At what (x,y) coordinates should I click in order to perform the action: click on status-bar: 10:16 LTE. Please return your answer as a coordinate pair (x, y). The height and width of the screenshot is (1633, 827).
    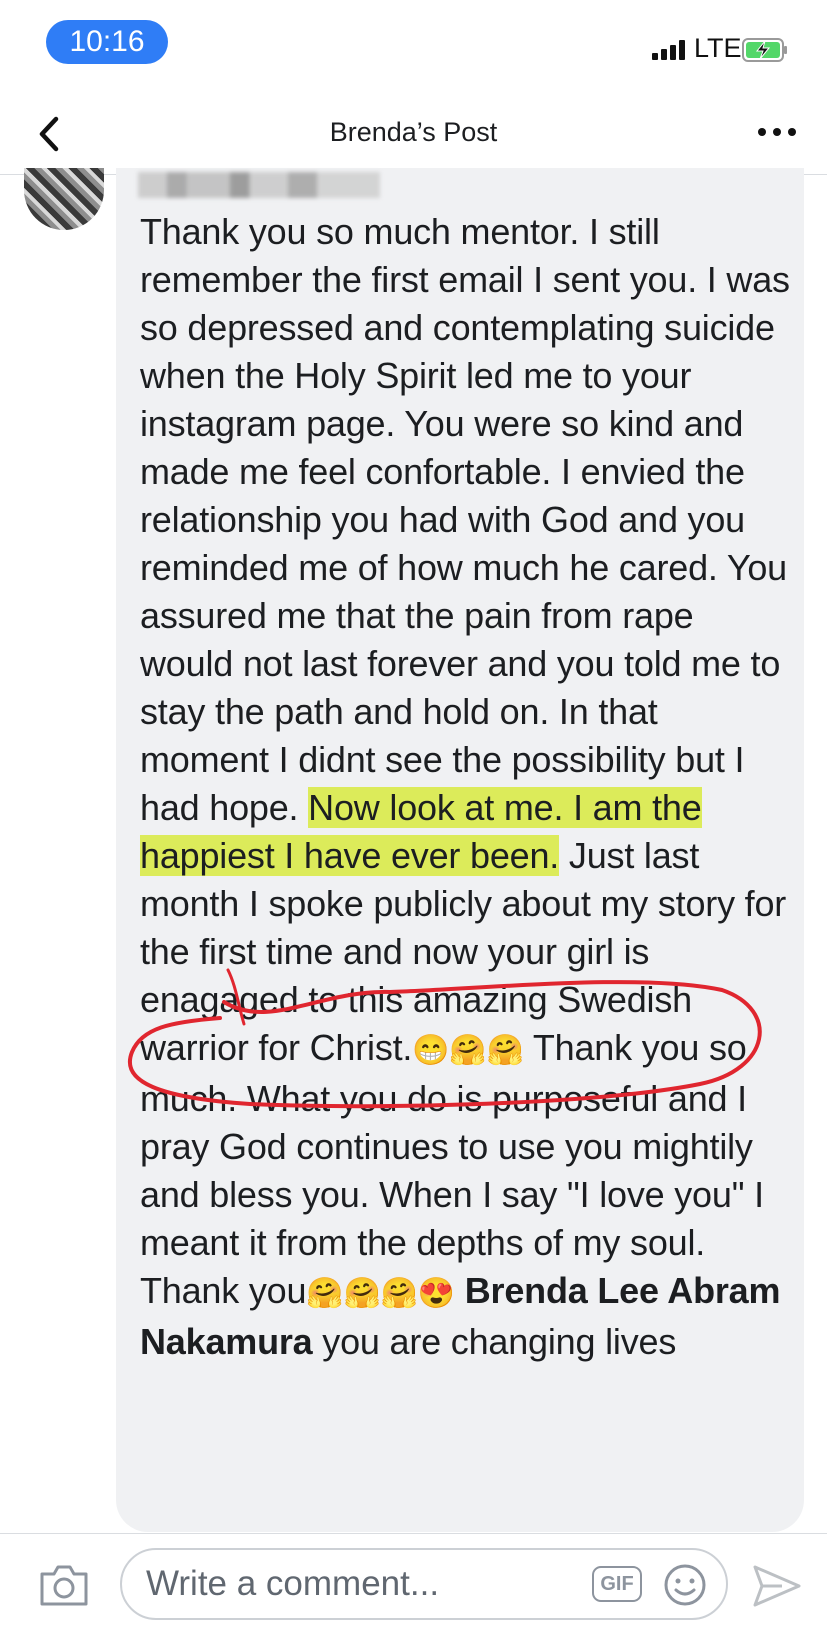
    Looking at the image, I should click on (413, 45).